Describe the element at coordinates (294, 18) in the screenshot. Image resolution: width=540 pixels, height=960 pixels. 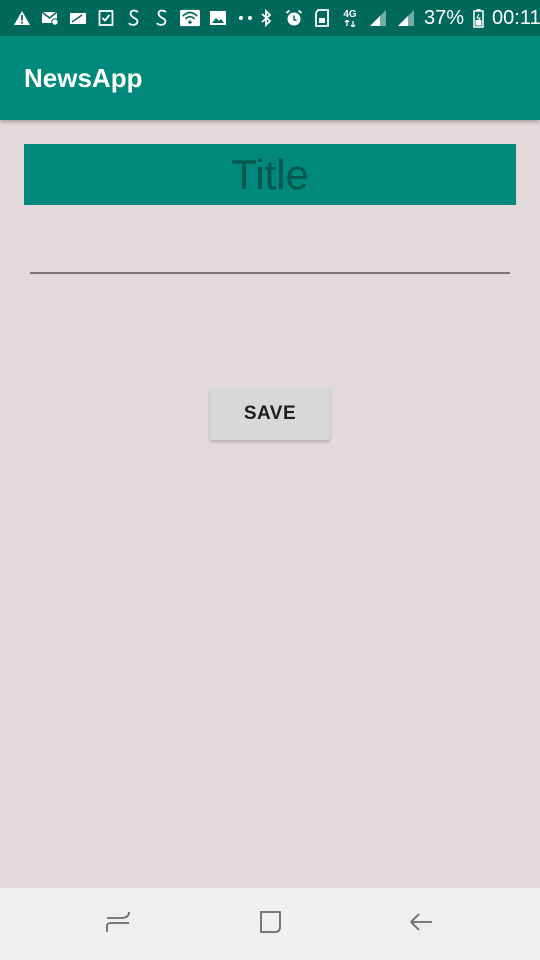
I see `alarm-icon` at that location.